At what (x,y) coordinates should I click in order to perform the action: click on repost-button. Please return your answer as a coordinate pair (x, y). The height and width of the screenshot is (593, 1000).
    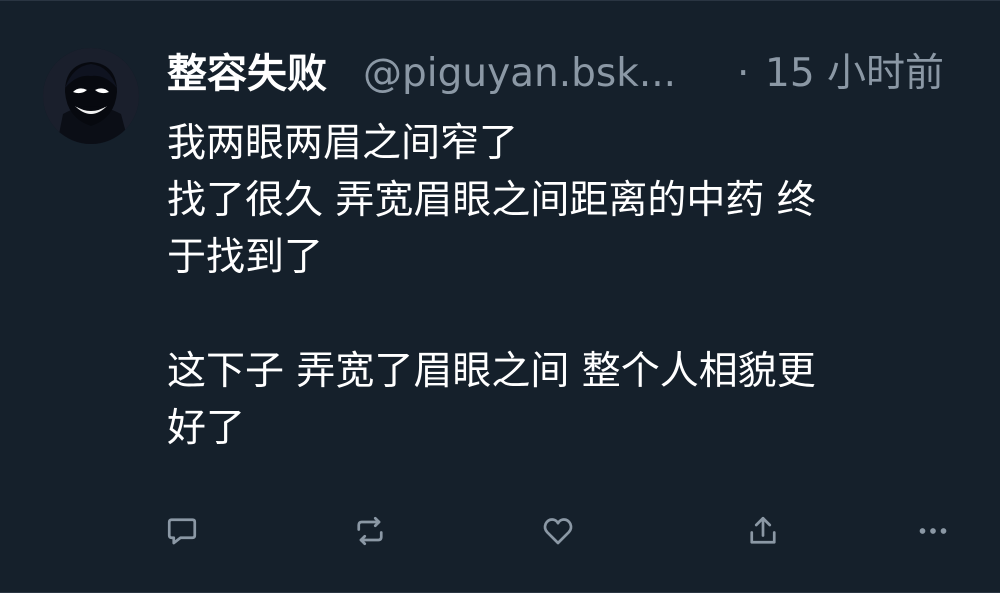
    Looking at the image, I should click on (370, 531).